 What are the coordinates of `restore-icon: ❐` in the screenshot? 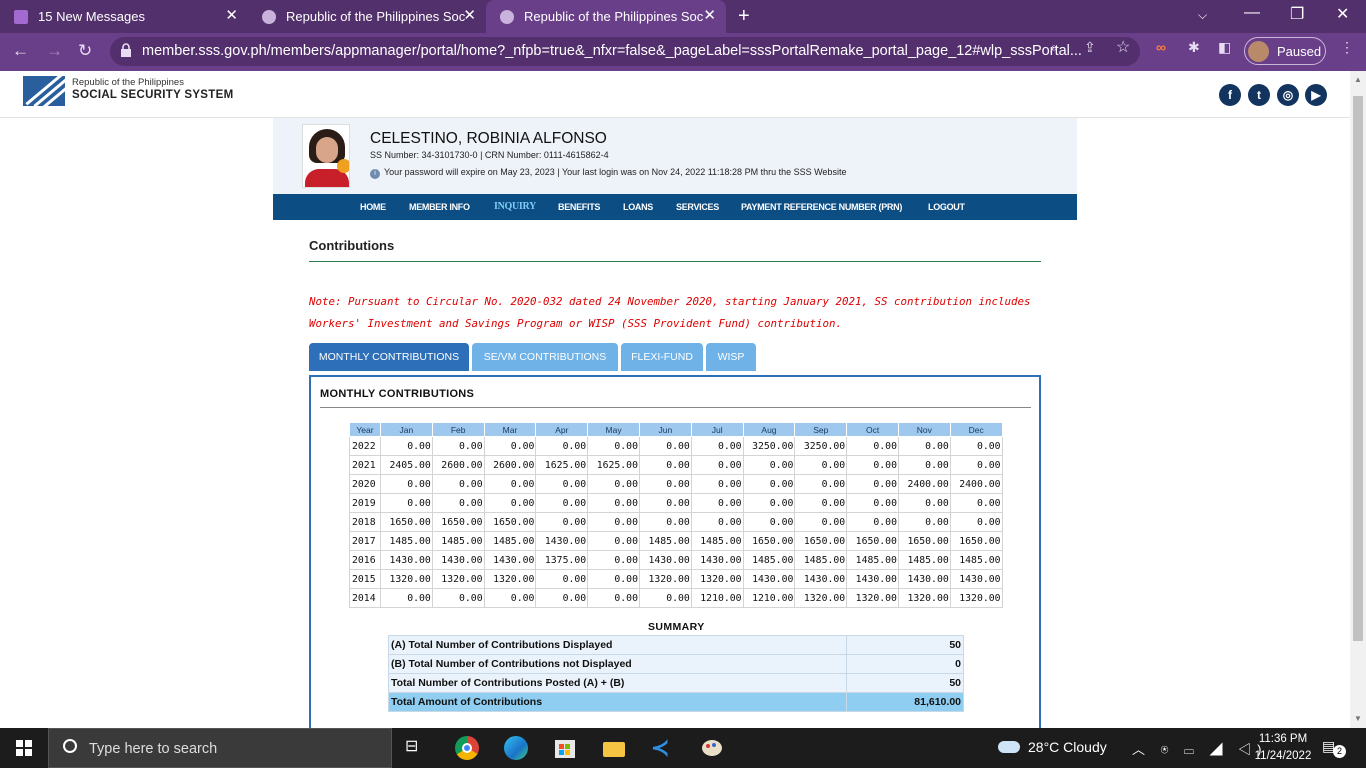 It's located at (1297, 14).